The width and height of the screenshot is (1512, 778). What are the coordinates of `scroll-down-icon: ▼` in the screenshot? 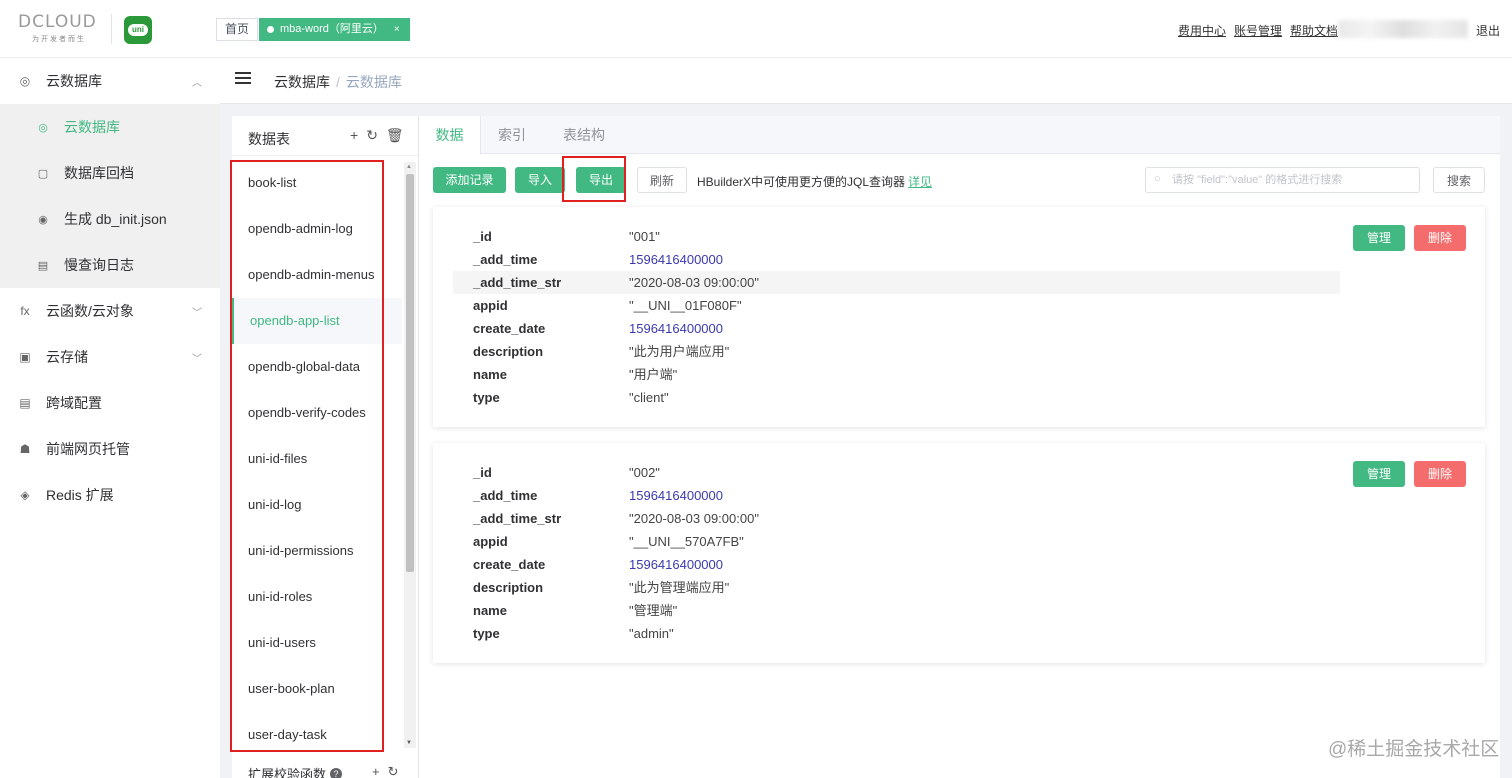 It's located at (409, 743).